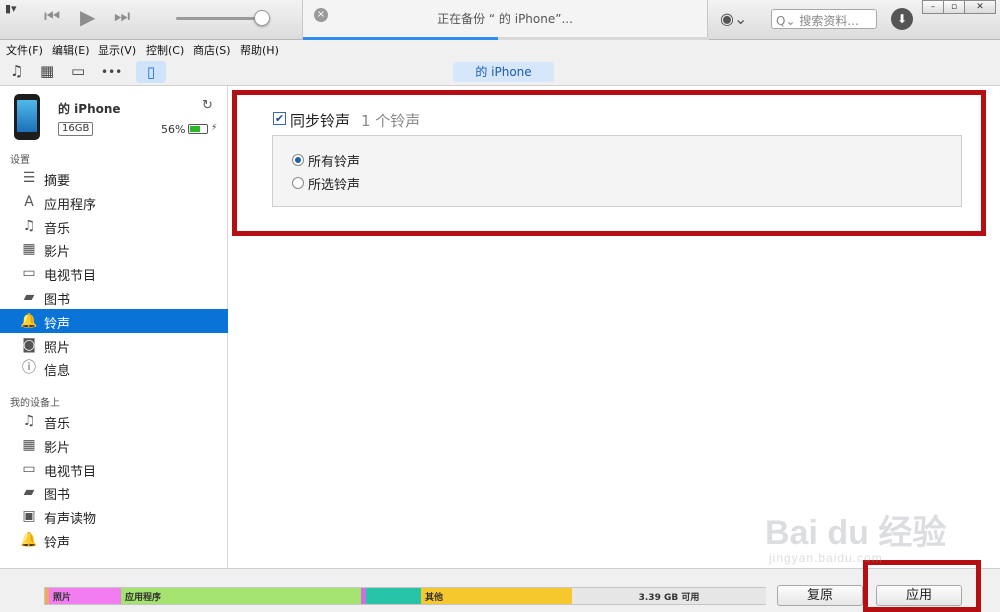 The height and width of the screenshot is (612, 1000). I want to click on download-icon: ⬇, so click(902, 19).